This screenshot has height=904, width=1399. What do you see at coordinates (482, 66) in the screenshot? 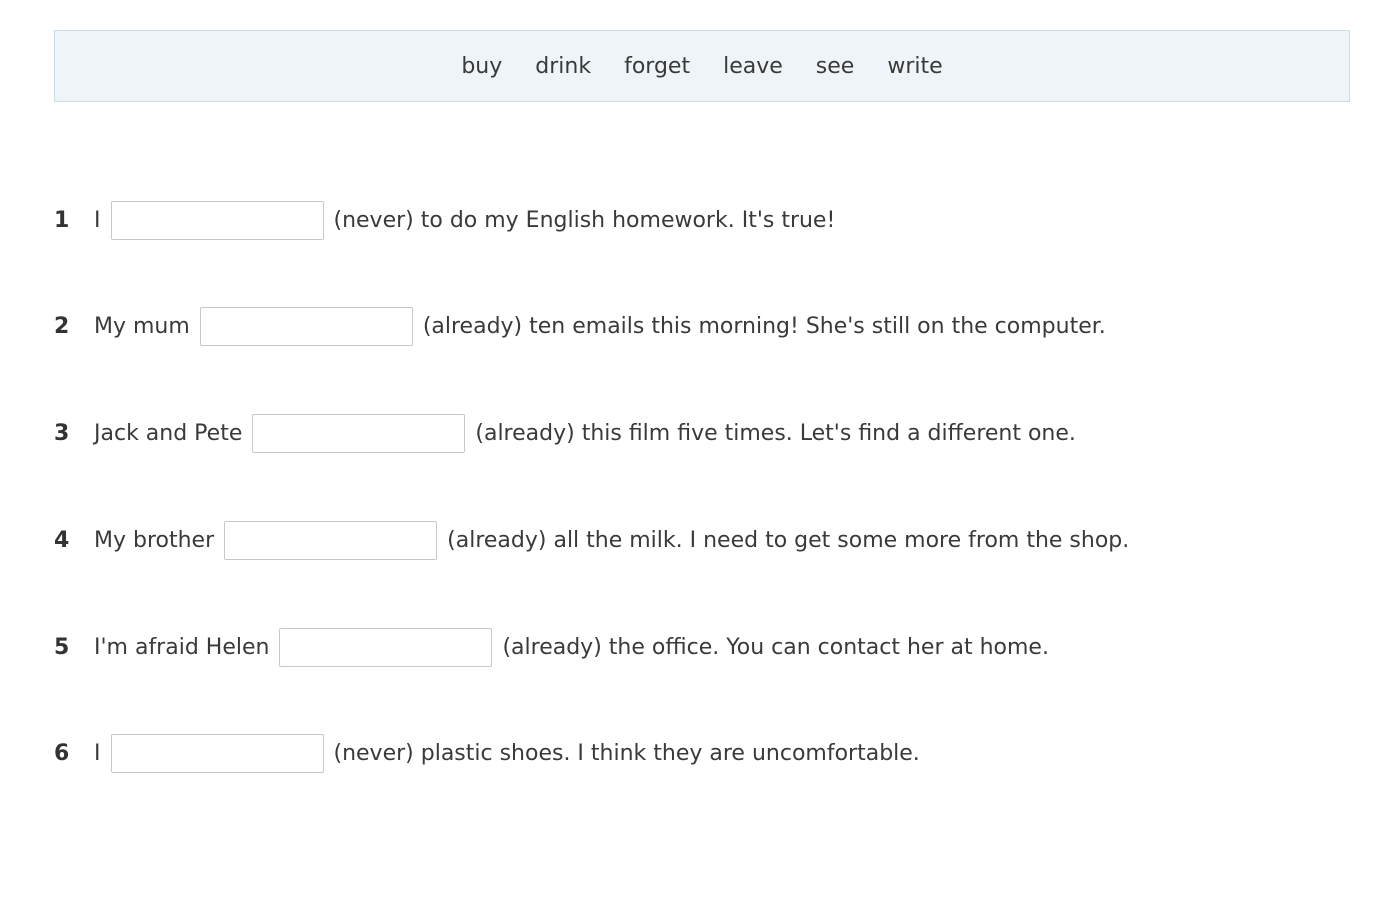
I see `word-bank-item: buy` at bounding box center [482, 66].